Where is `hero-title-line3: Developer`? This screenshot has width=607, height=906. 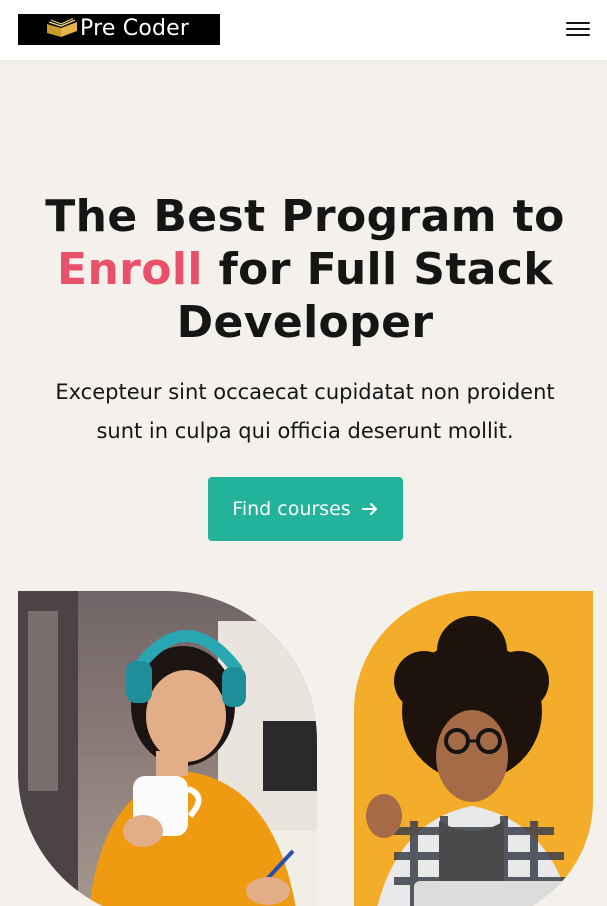
hero-title-line3: Developer is located at coordinates (305, 322).